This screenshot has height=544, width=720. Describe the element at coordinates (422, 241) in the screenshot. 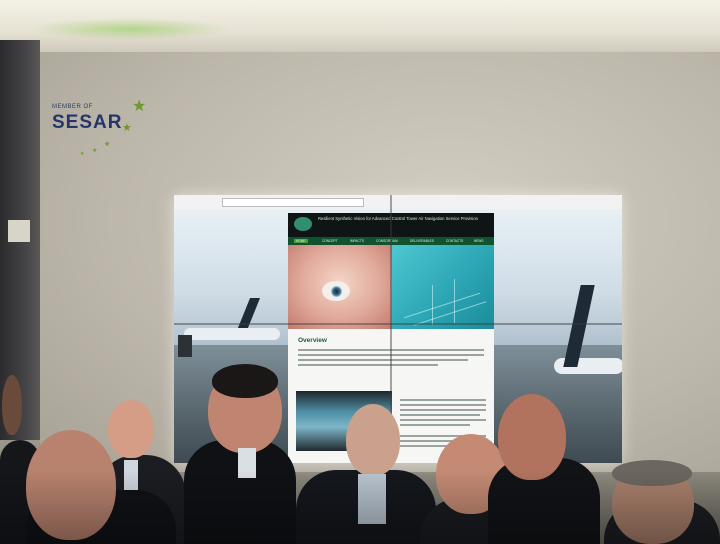

I see `nav-item-deliverables: DELIVERABLES` at that location.